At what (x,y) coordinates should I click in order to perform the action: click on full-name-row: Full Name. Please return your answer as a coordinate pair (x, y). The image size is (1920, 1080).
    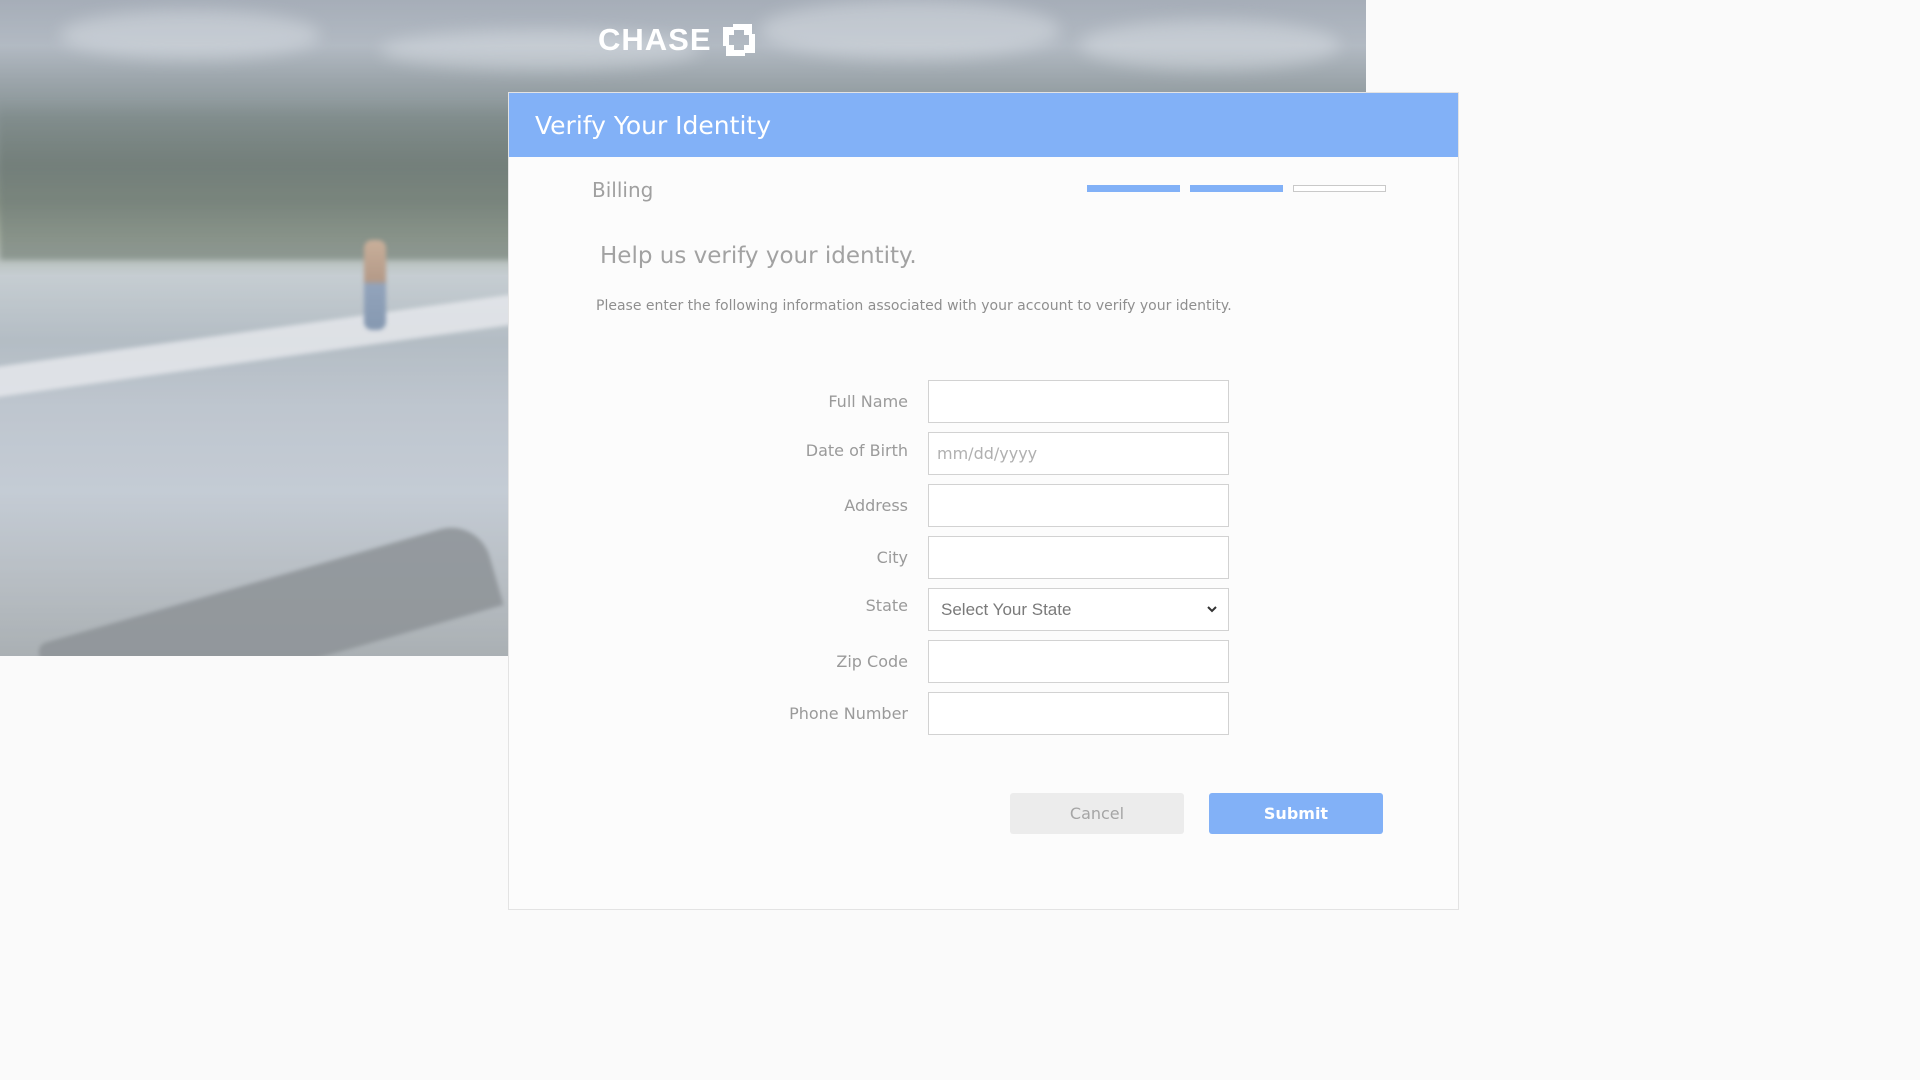
    Looking at the image, I should click on (983, 401).